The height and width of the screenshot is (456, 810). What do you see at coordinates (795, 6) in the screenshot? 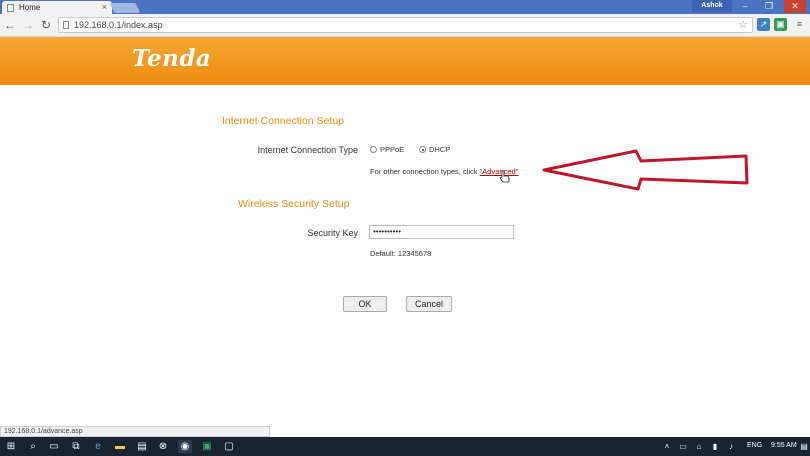
I see `close-window-icon: ✕` at bounding box center [795, 6].